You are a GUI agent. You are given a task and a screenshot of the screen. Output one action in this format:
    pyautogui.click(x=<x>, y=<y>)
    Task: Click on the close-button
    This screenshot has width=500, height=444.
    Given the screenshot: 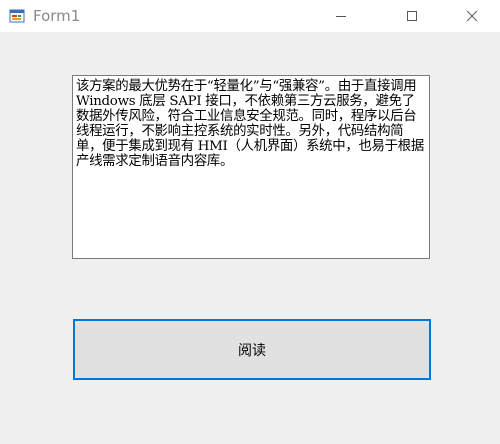 What is the action you would take?
    pyautogui.click(x=472, y=16)
    